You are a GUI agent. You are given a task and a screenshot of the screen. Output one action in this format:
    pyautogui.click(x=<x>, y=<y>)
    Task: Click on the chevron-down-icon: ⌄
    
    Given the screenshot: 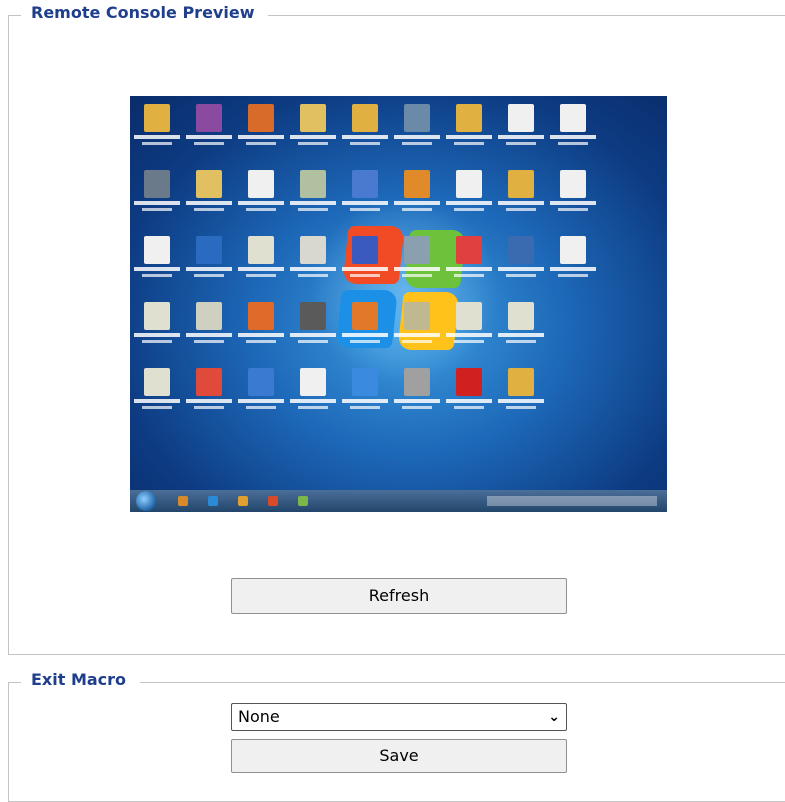 What is the action you would take?
    pyautogui.click(x=554, y=717)
    